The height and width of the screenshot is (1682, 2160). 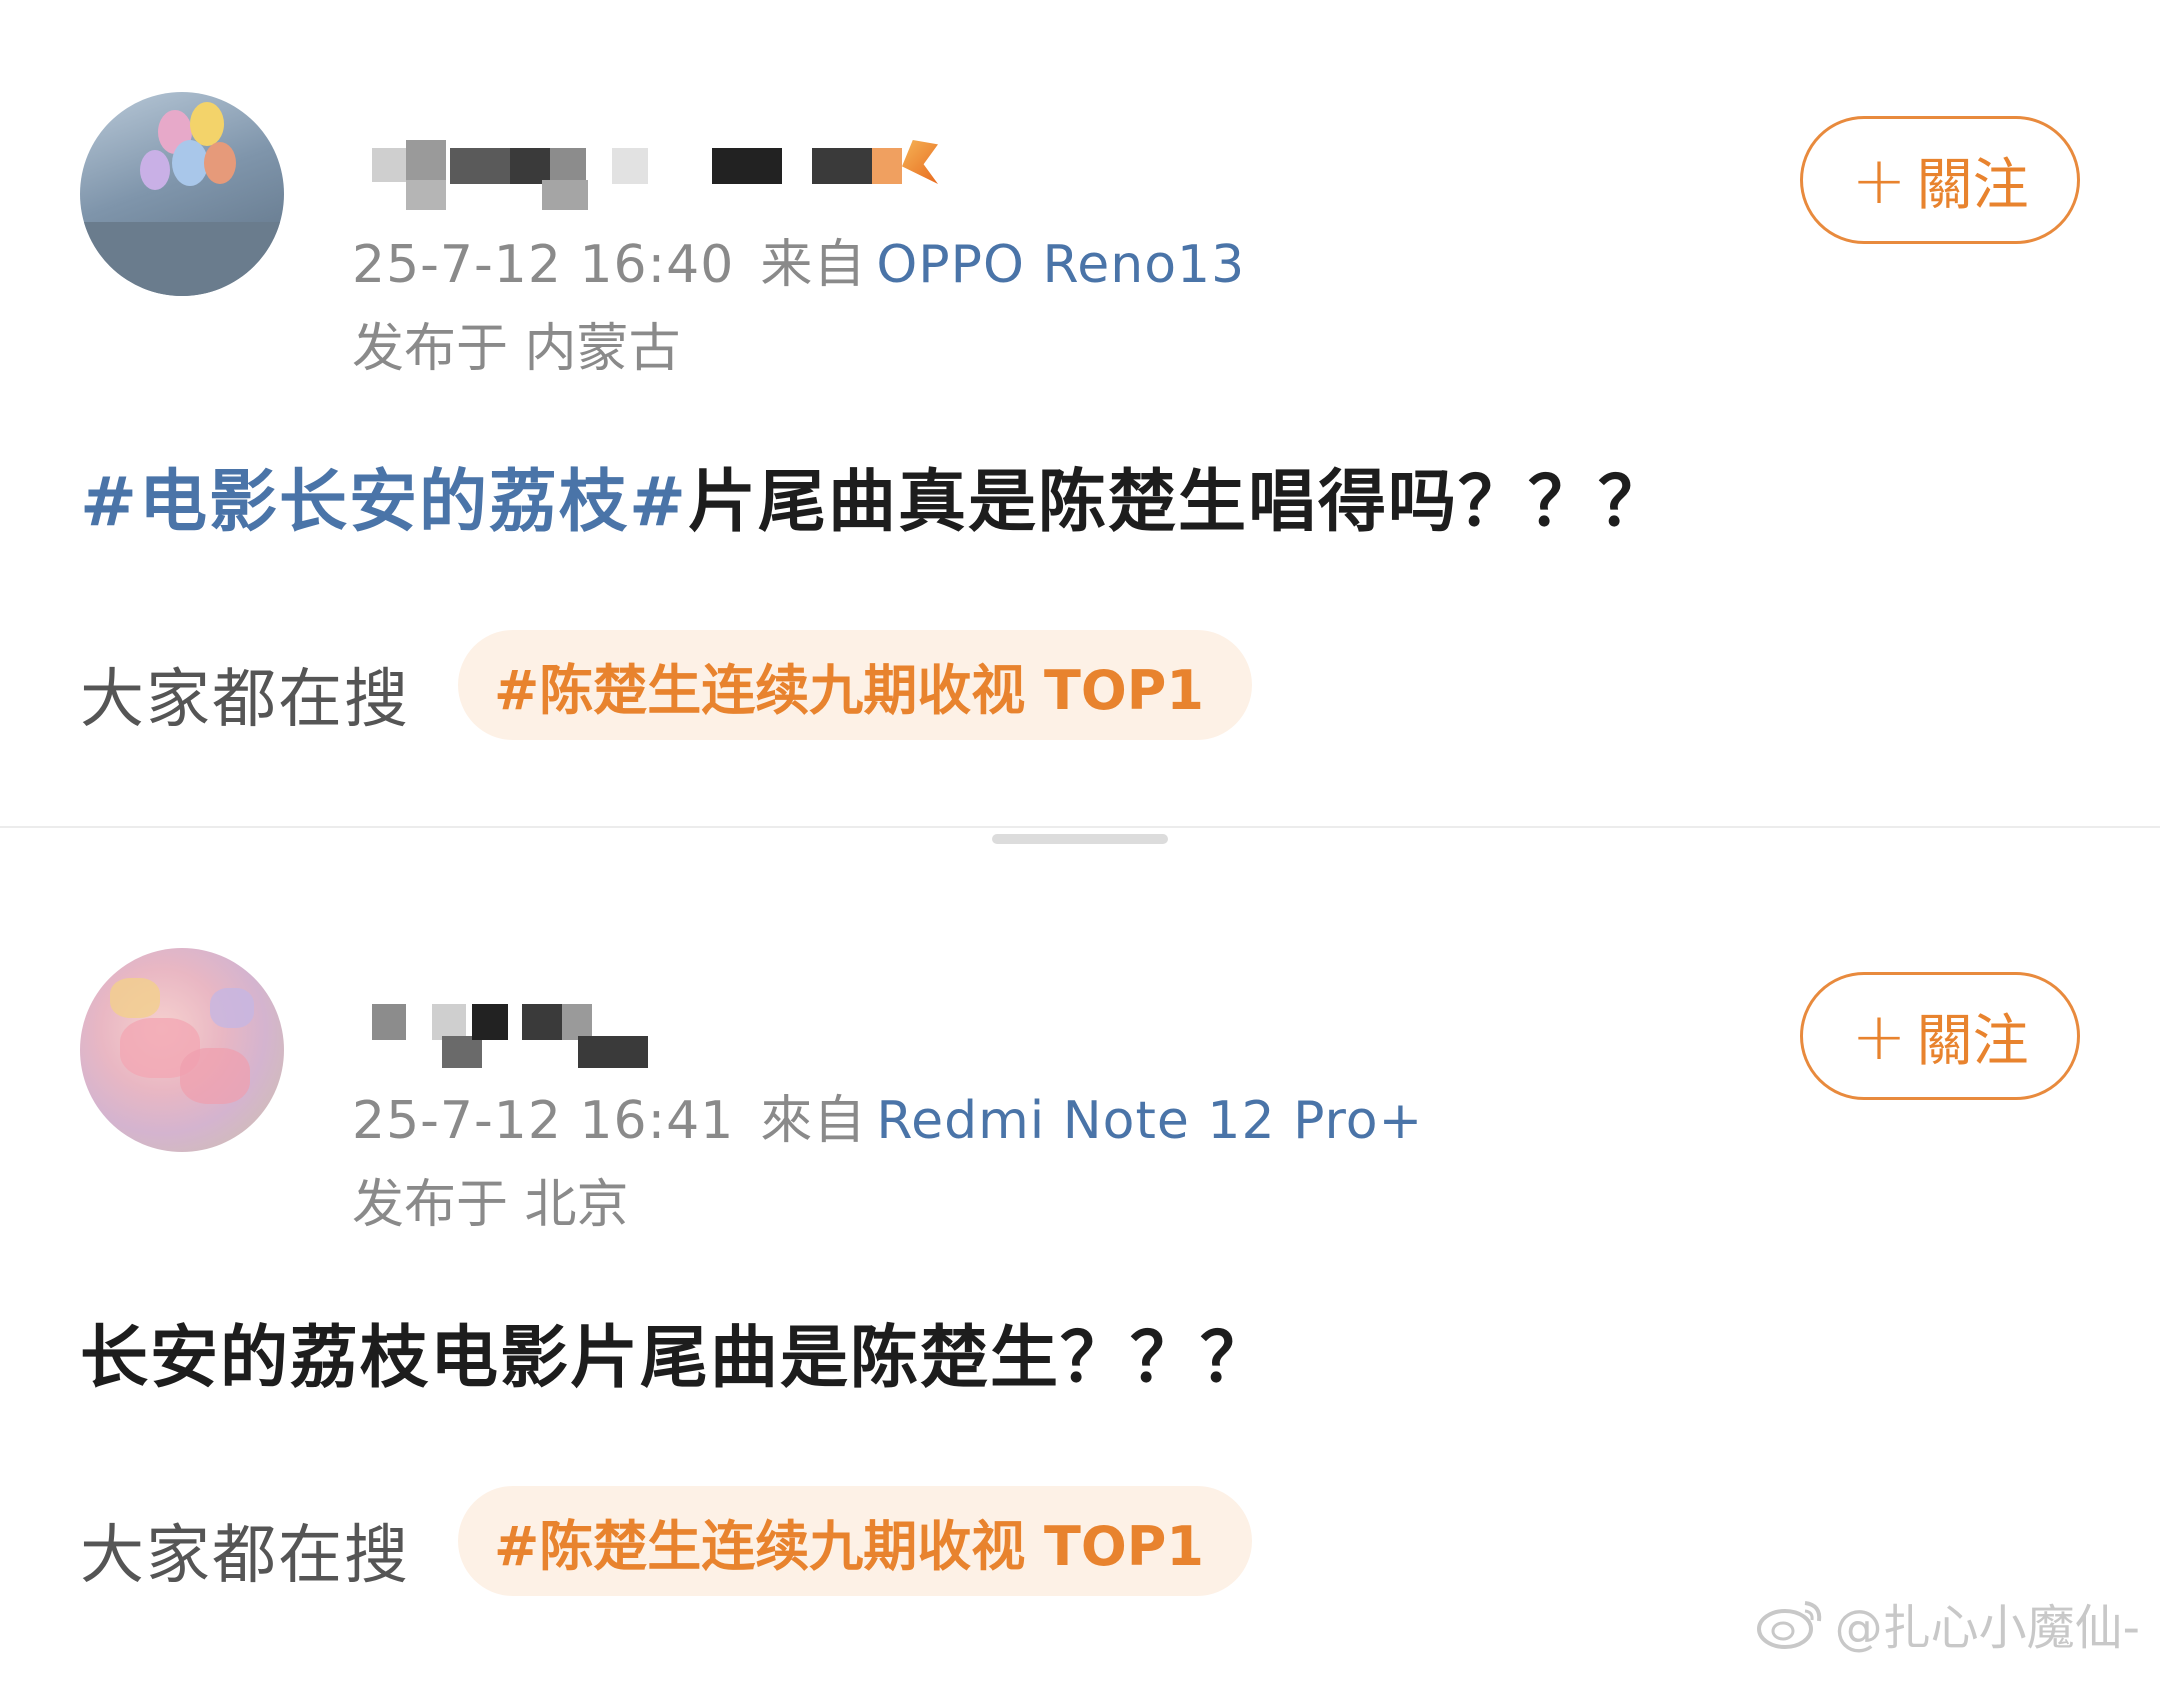 What do you see at coordinates (1149, 1121) in the screenshot?
I see `device-link: Redmi Note 12 Pro+` at bounding box center [1149, 1121].